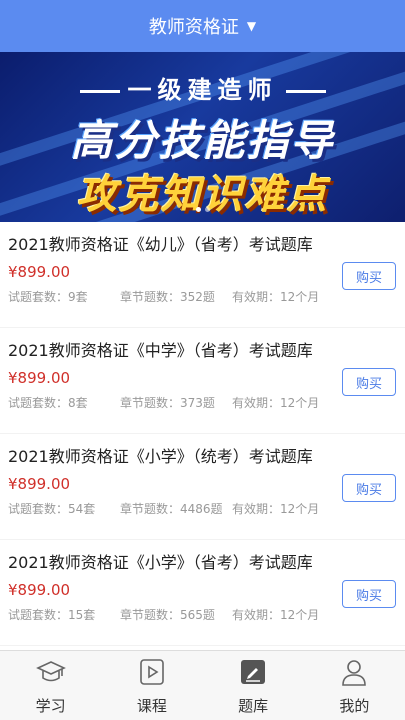 The image size is (405, 720). I want to click on chapter-questions: 章节题数：373题, so click(167, 403).